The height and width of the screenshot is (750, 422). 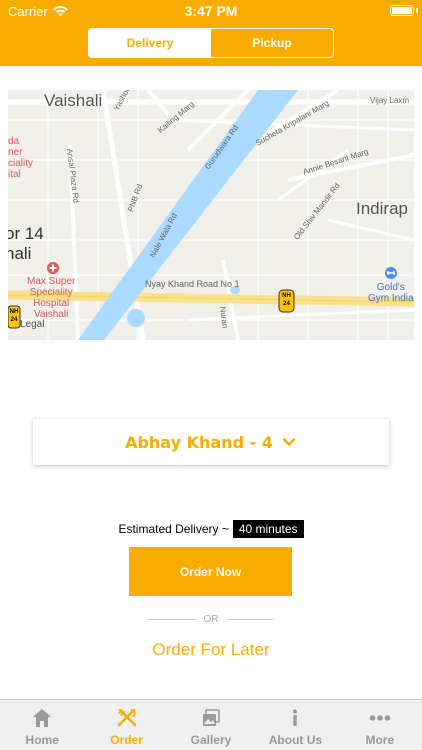 What do you see at coordinates (150, 43) in the screenshot?
I see `segment-delivery: Delivery` at bounding box center [150, 43].